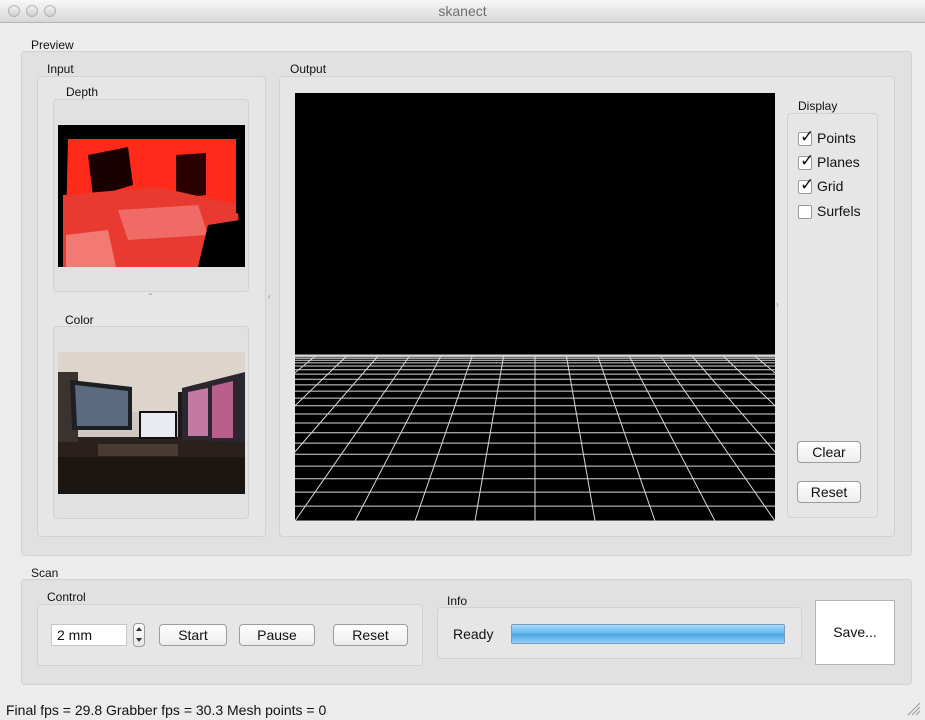  I want to click on resolution-stepper, so click(139, 635).